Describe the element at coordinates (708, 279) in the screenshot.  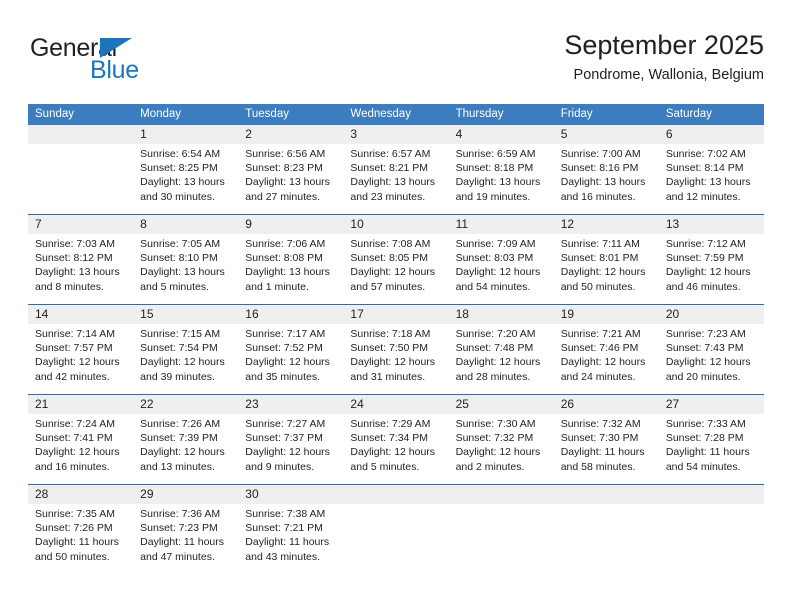
I see `daylight-text: Daylight: 12 hours and 46 minutes.` at that location.